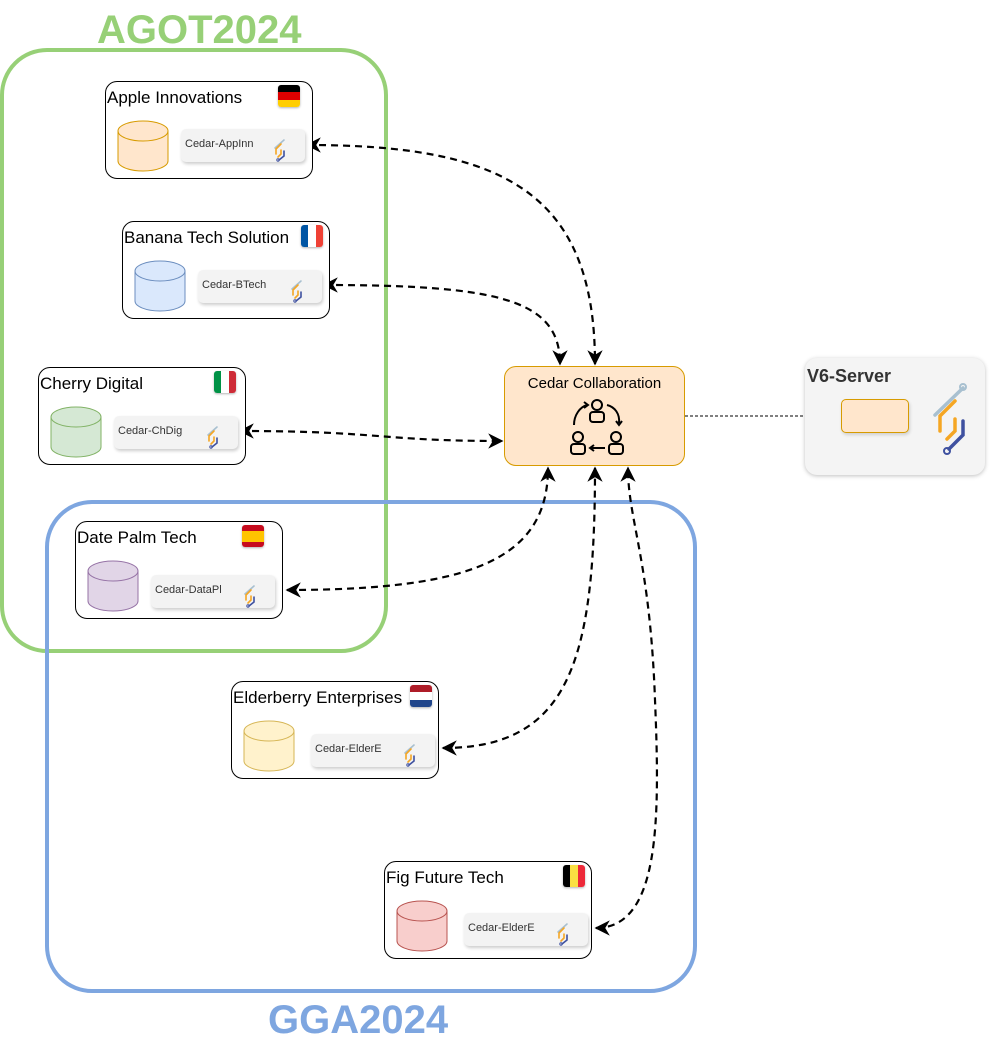 The width and height of the screenshot is (991, 1050). I want to click on station-label: Cedar-ChDig, so click(150, 431).